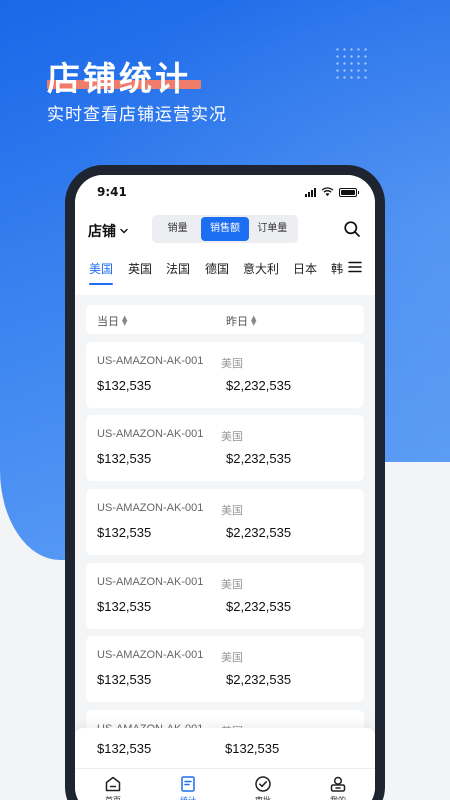  What do you see at coordinates (108, 321) in the screenshot?
I see `sort-today-label: 当日` at bounding box center [108, 321].